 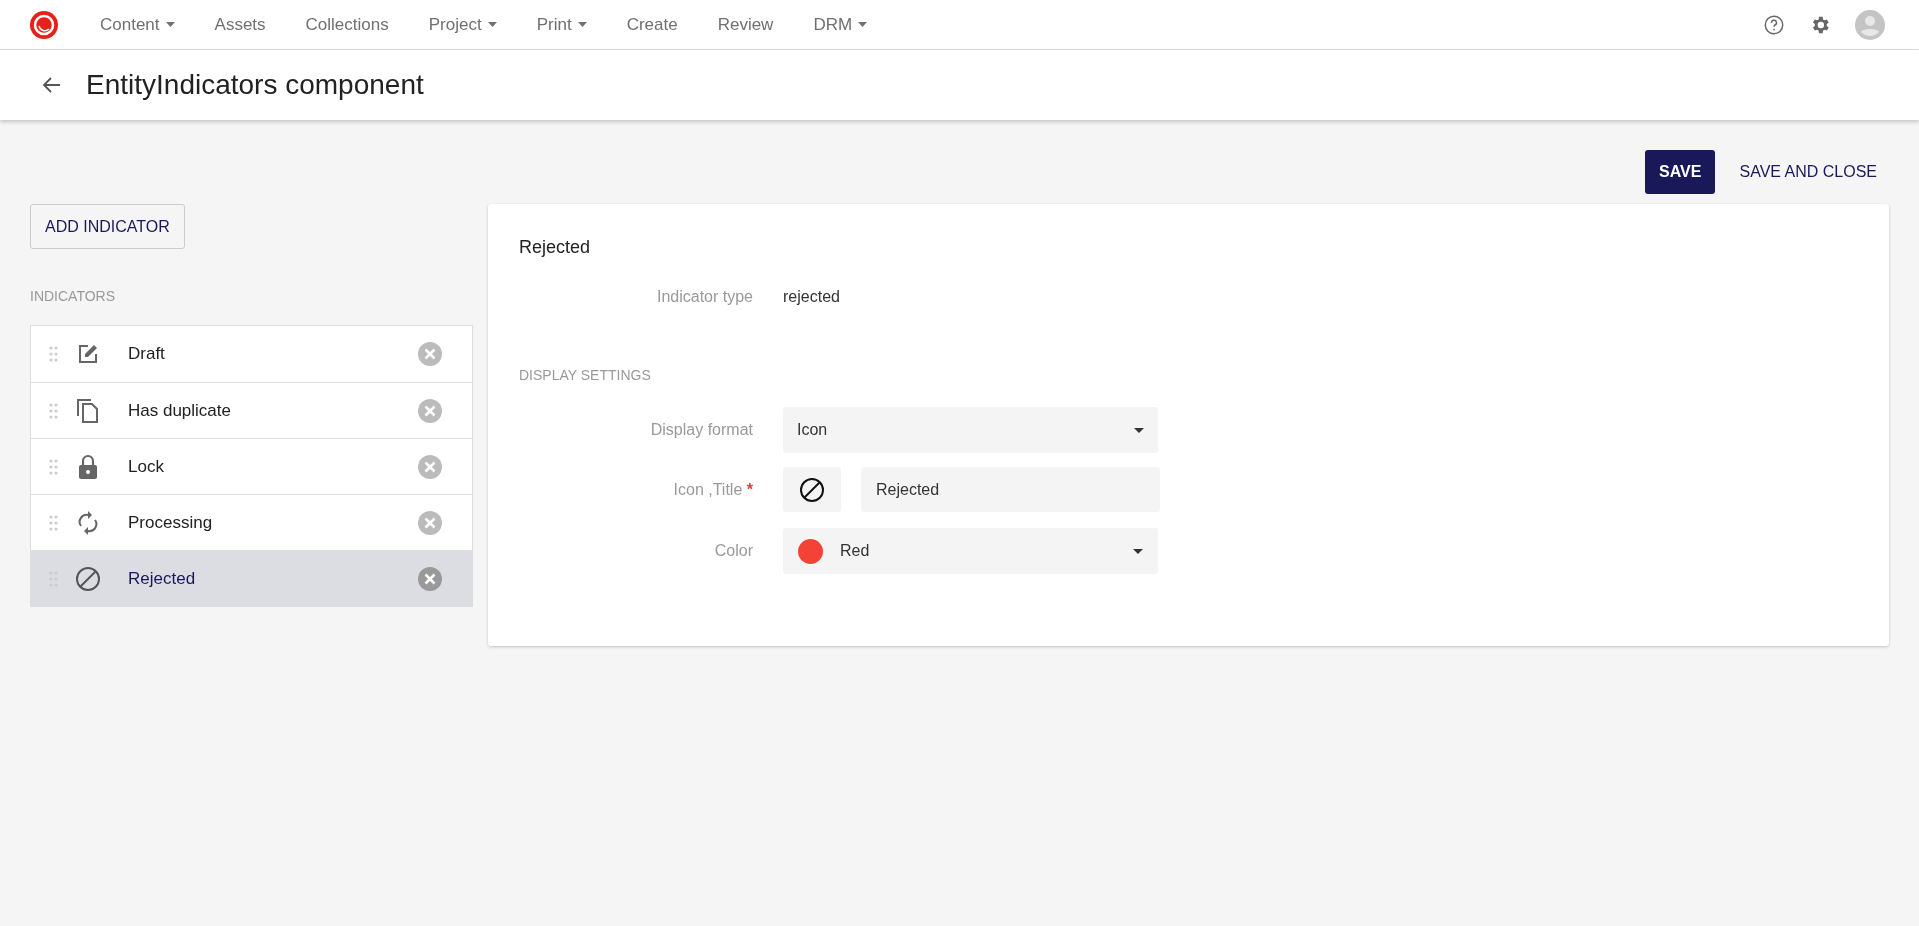 What do you see at coordinates (170, 522) in the screenshot?
I see `indicator-label: Processing` at bounding box center [170, 522].